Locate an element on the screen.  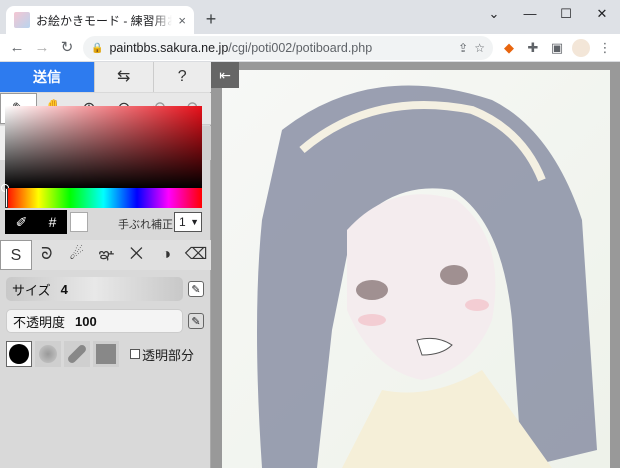
opacity-value: 100 is located at coordinates (86, 321).